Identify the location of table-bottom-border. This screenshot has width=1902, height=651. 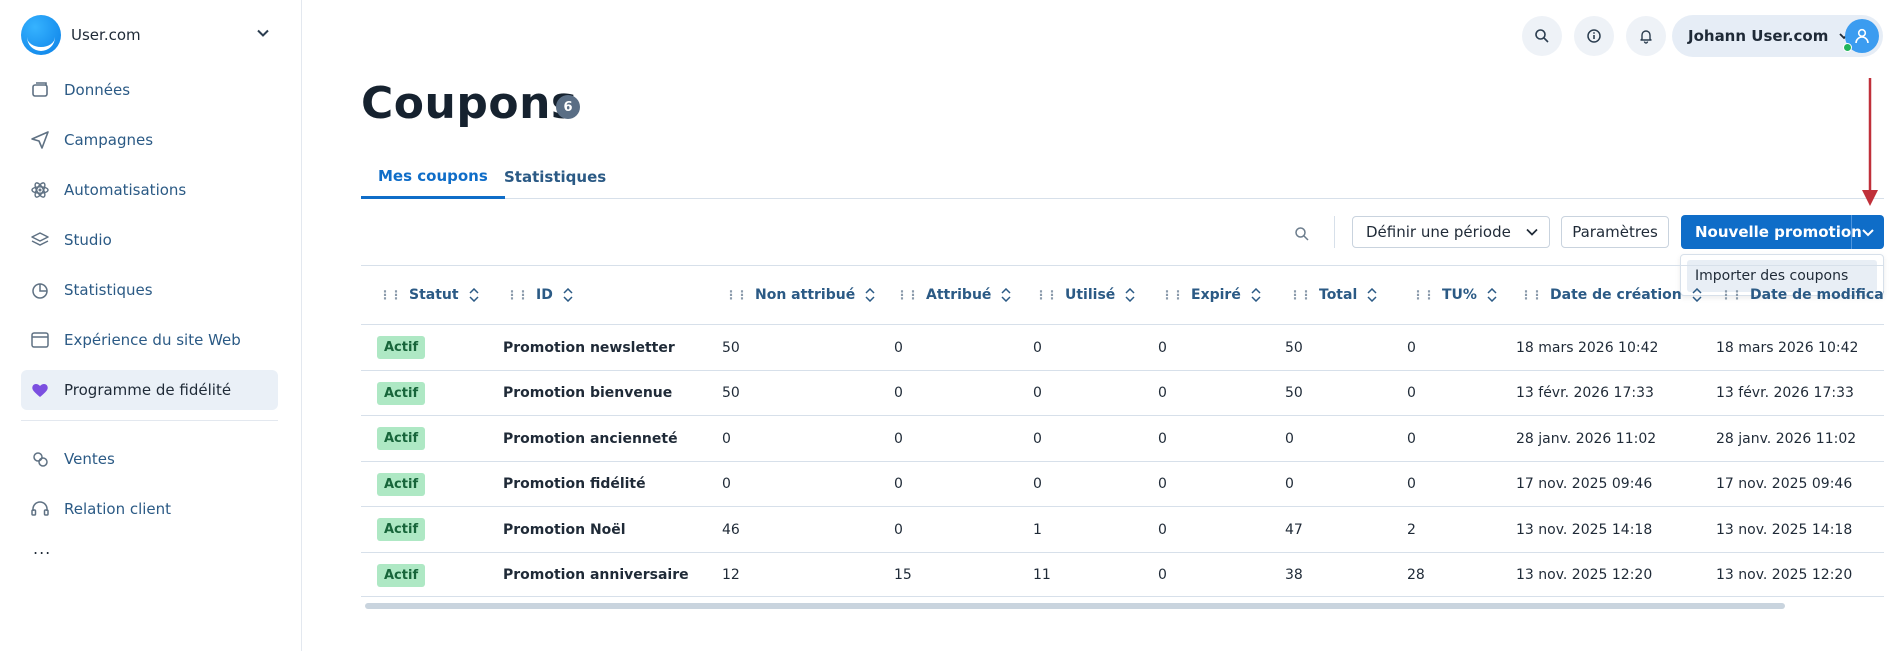
(1122, 596).